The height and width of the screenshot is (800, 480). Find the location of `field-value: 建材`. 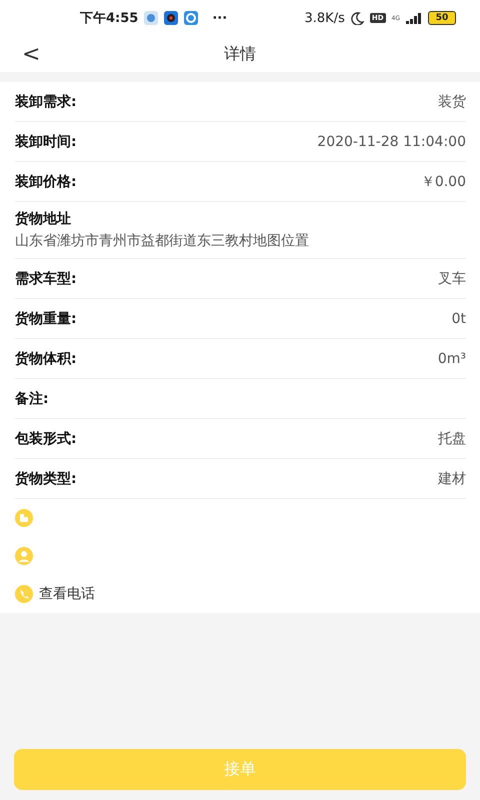

field-value: 建材 is located at coordinates (452, 479).